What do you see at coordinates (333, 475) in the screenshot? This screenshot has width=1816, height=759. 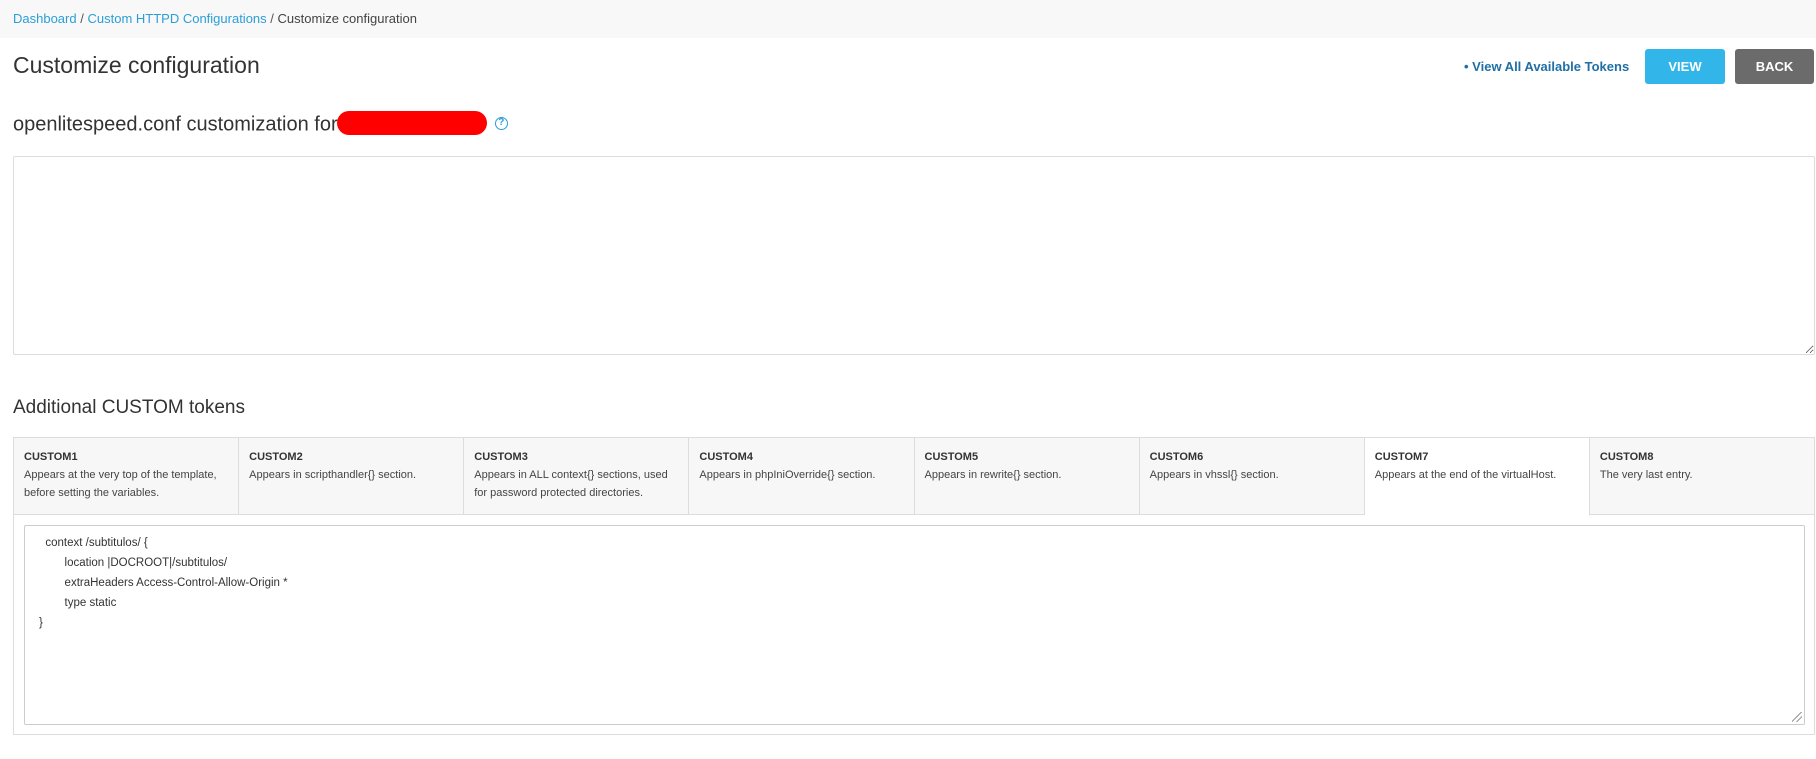 I see `tab-description: Appears in scripthandler{} section.` at bounding box center [333, 475].